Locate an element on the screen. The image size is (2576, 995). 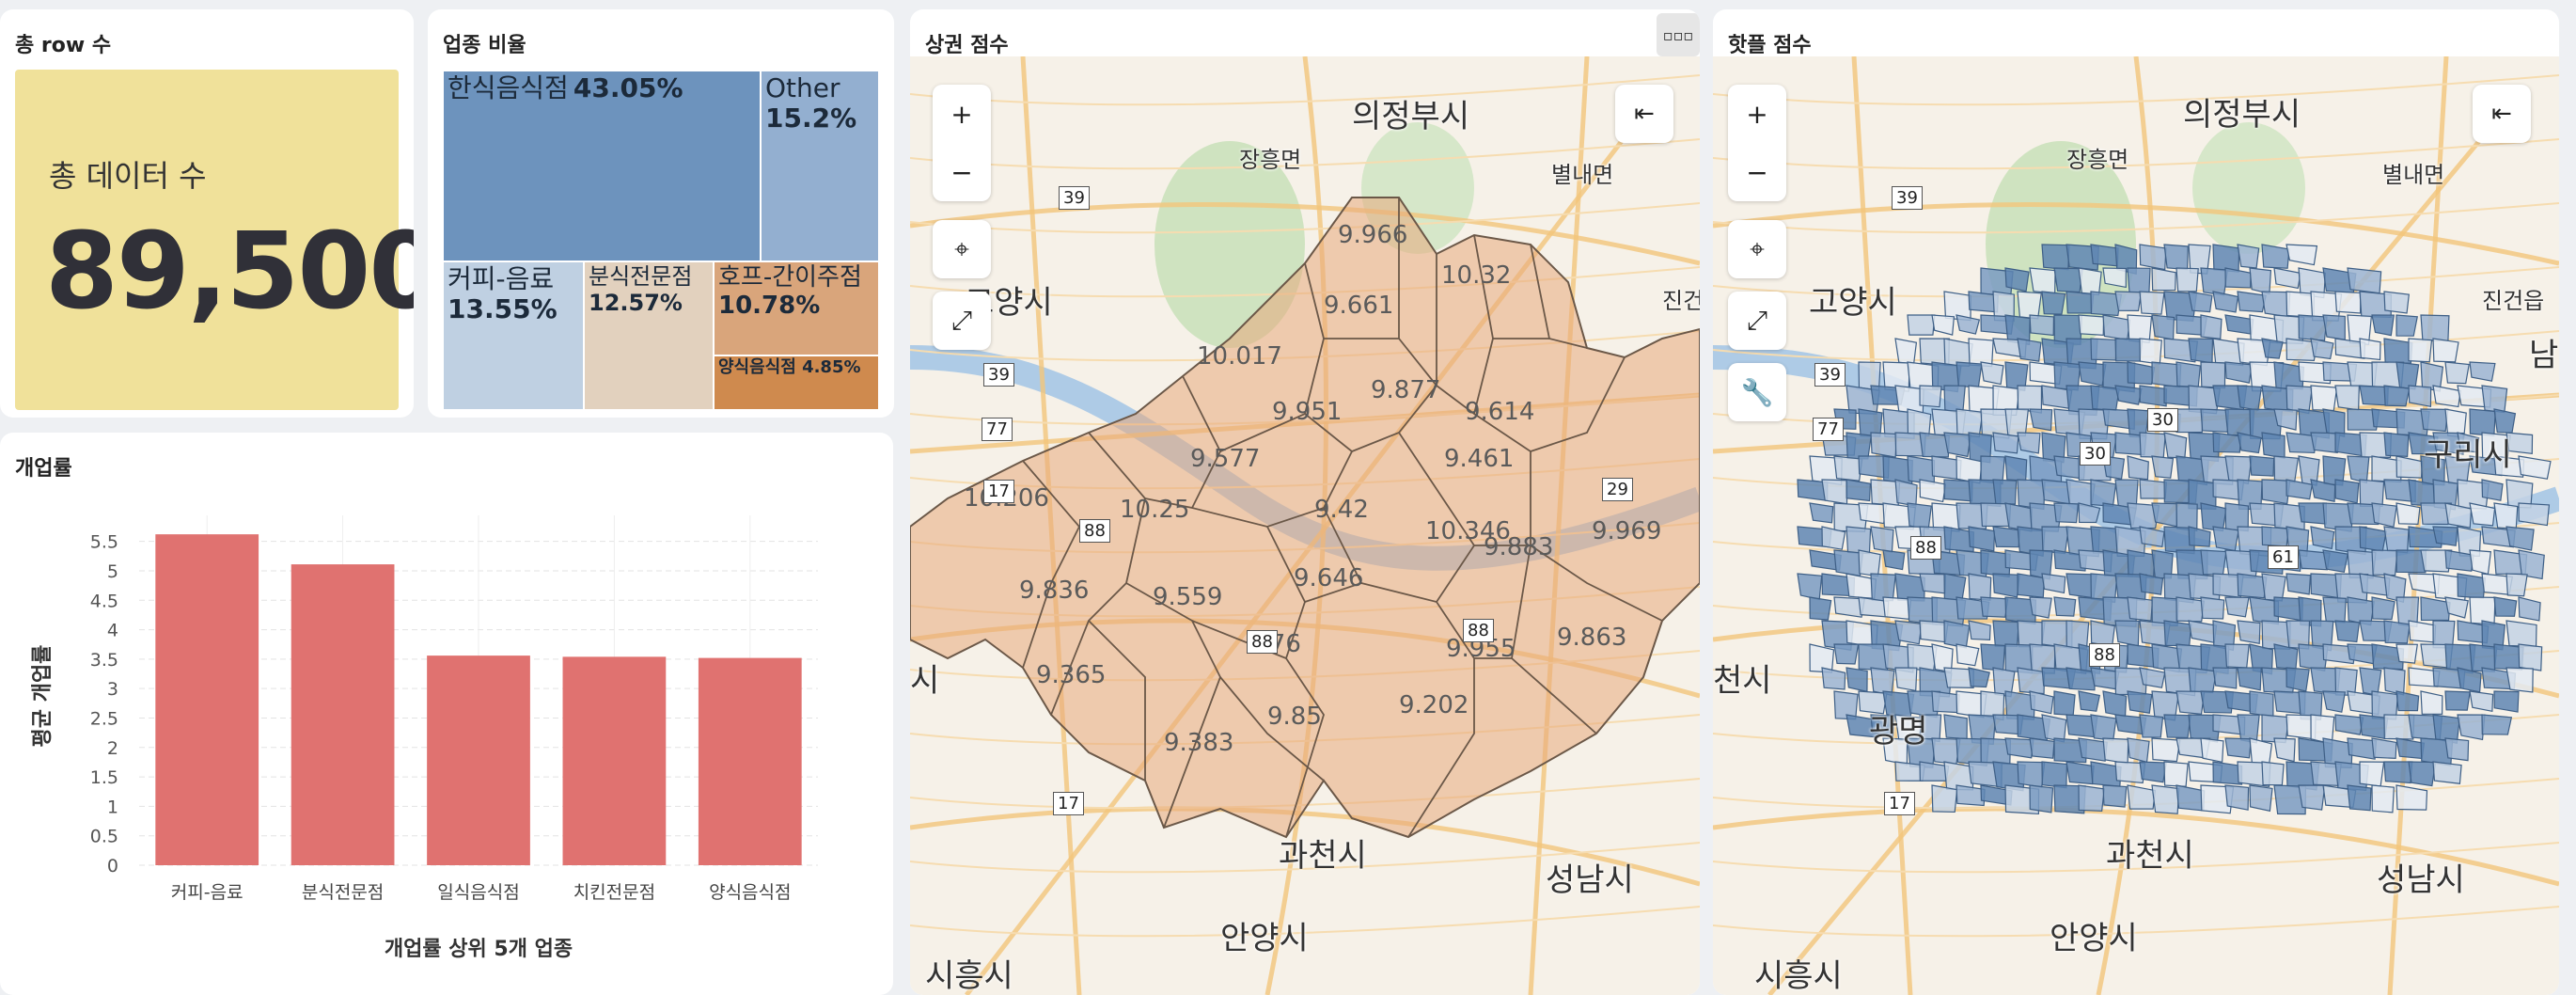
road-shield: 88 is located at coordinates (1479, 630).